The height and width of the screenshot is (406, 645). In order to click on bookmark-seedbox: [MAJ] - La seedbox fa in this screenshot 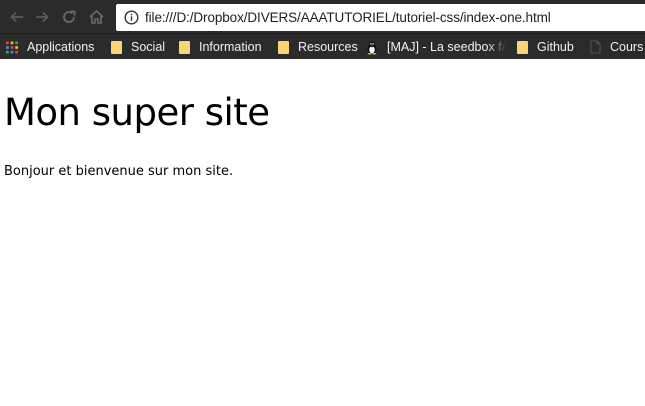, I will do `click(436, 47)`.